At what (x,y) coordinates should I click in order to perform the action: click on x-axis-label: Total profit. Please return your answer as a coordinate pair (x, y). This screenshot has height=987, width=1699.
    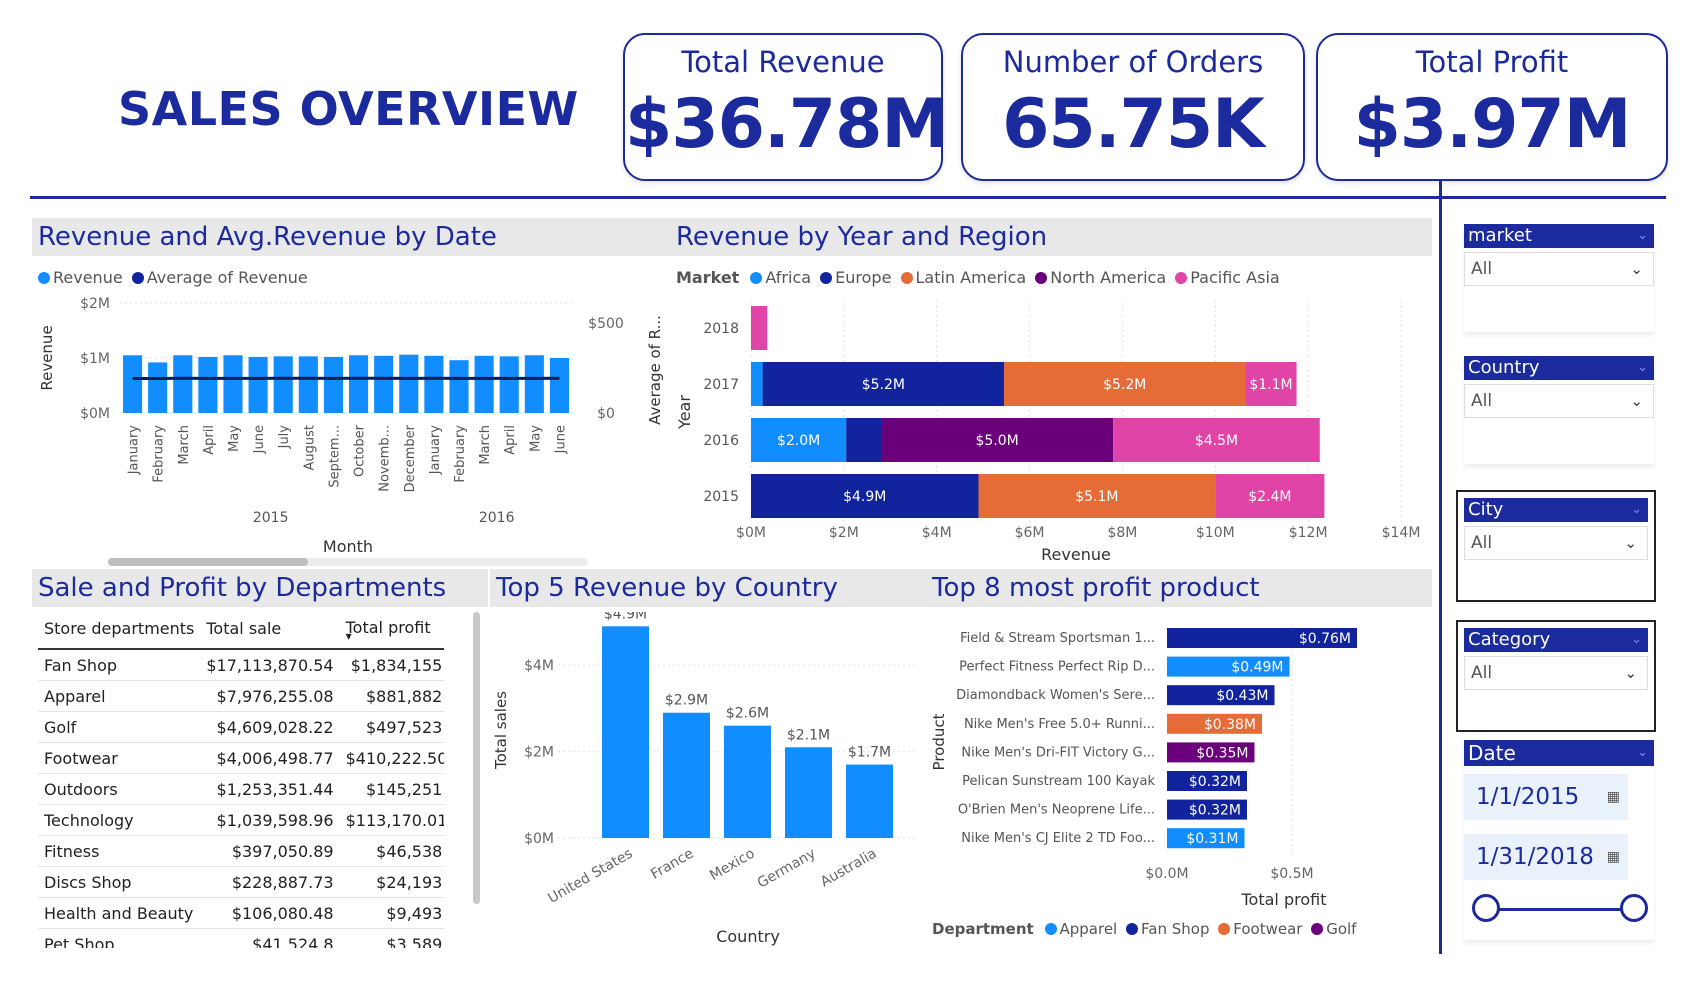
    Looking at the image, I should click on (1284, 899).